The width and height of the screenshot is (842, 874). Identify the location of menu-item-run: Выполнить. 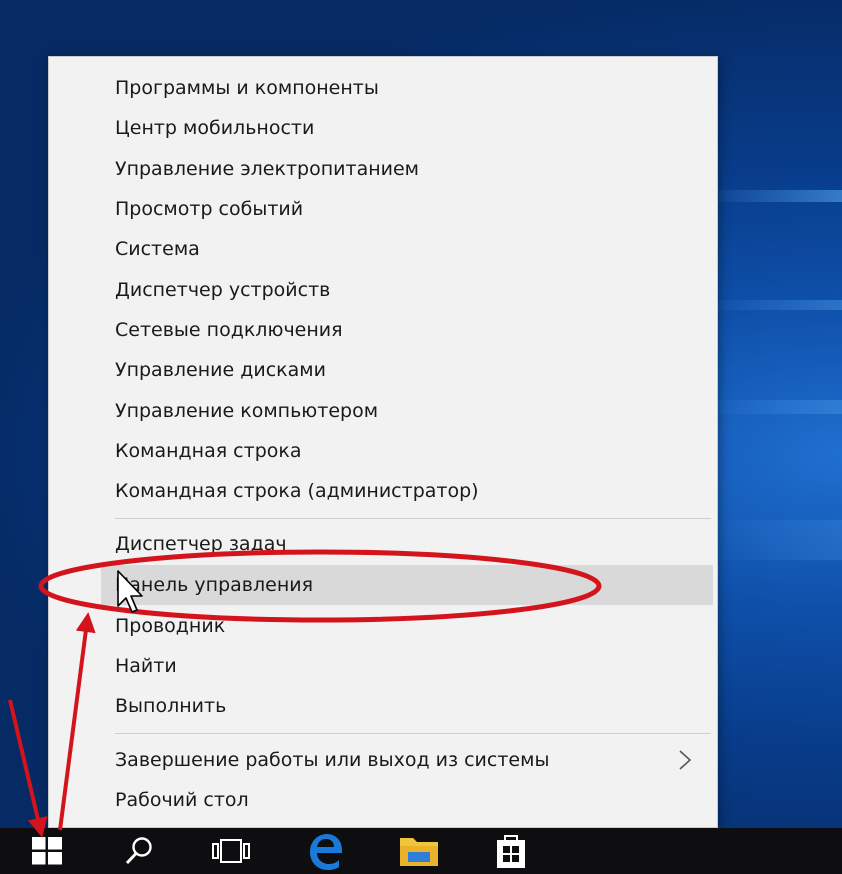
(407, 706).